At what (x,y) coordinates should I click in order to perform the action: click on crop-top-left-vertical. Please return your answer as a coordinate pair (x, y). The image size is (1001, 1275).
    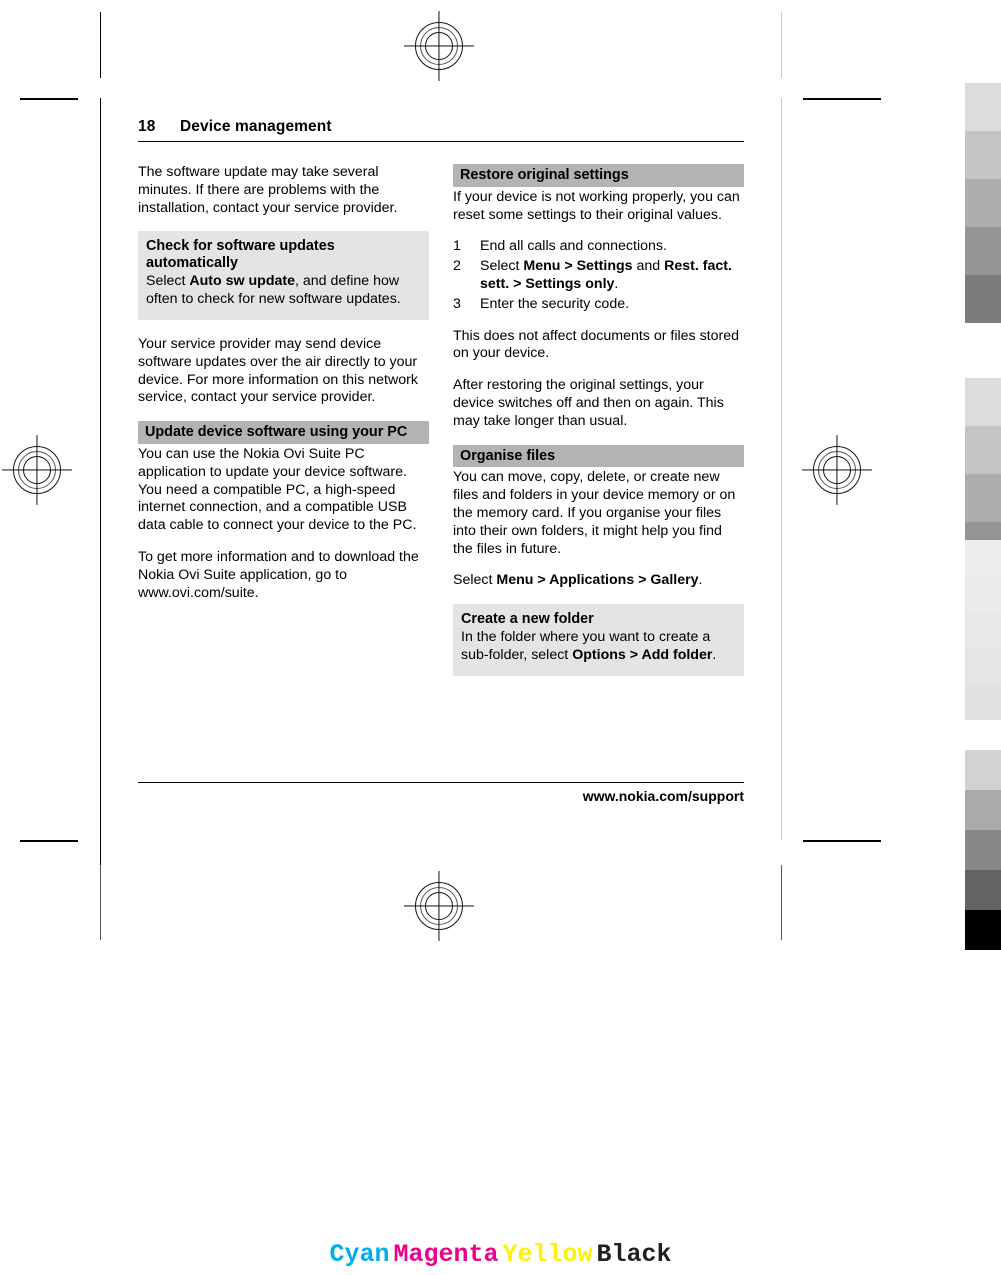
    Looking at the image, I should click on (101, 45).